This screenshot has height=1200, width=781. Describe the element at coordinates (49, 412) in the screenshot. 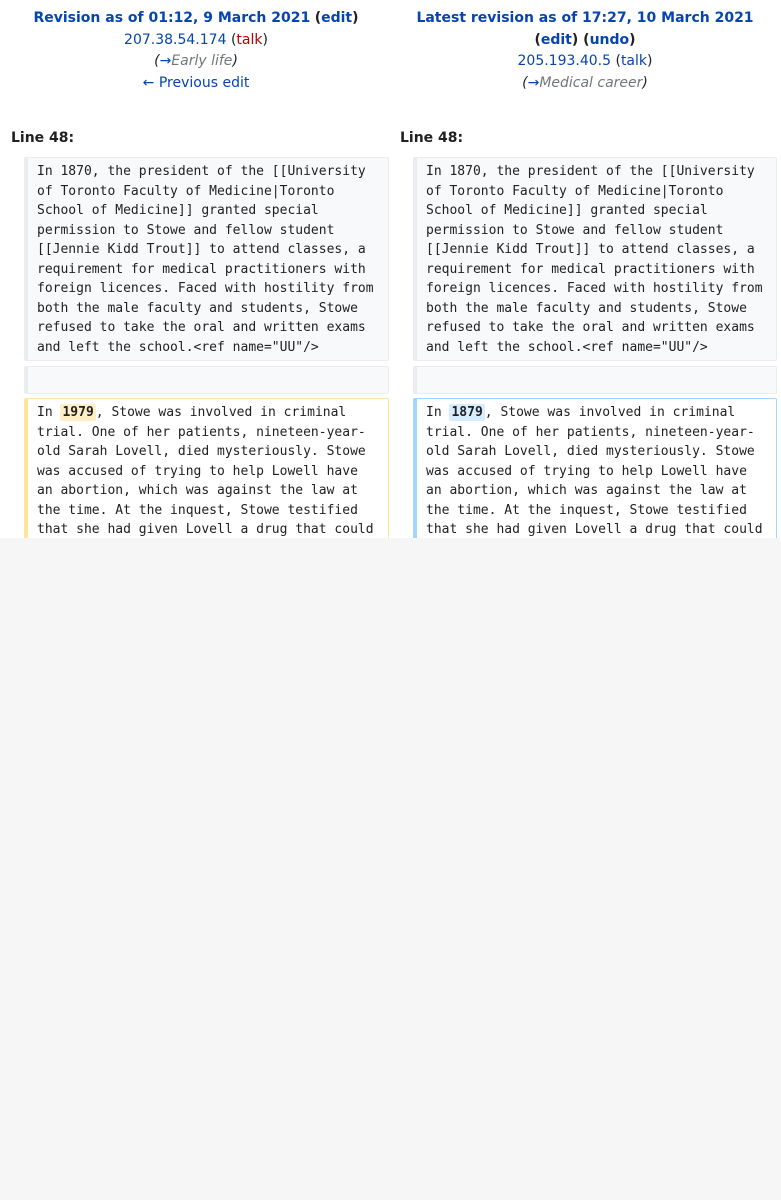

I see `deleted-line-prefix: In` at that location.